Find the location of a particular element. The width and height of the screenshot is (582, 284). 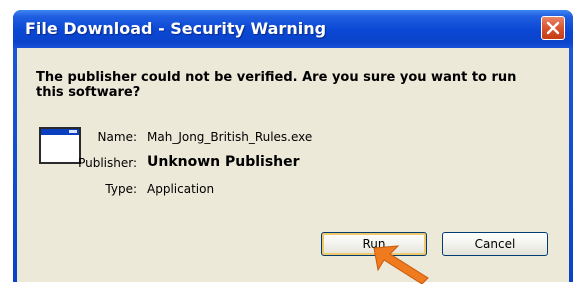

close-icon is located at coordinates (553, 28).